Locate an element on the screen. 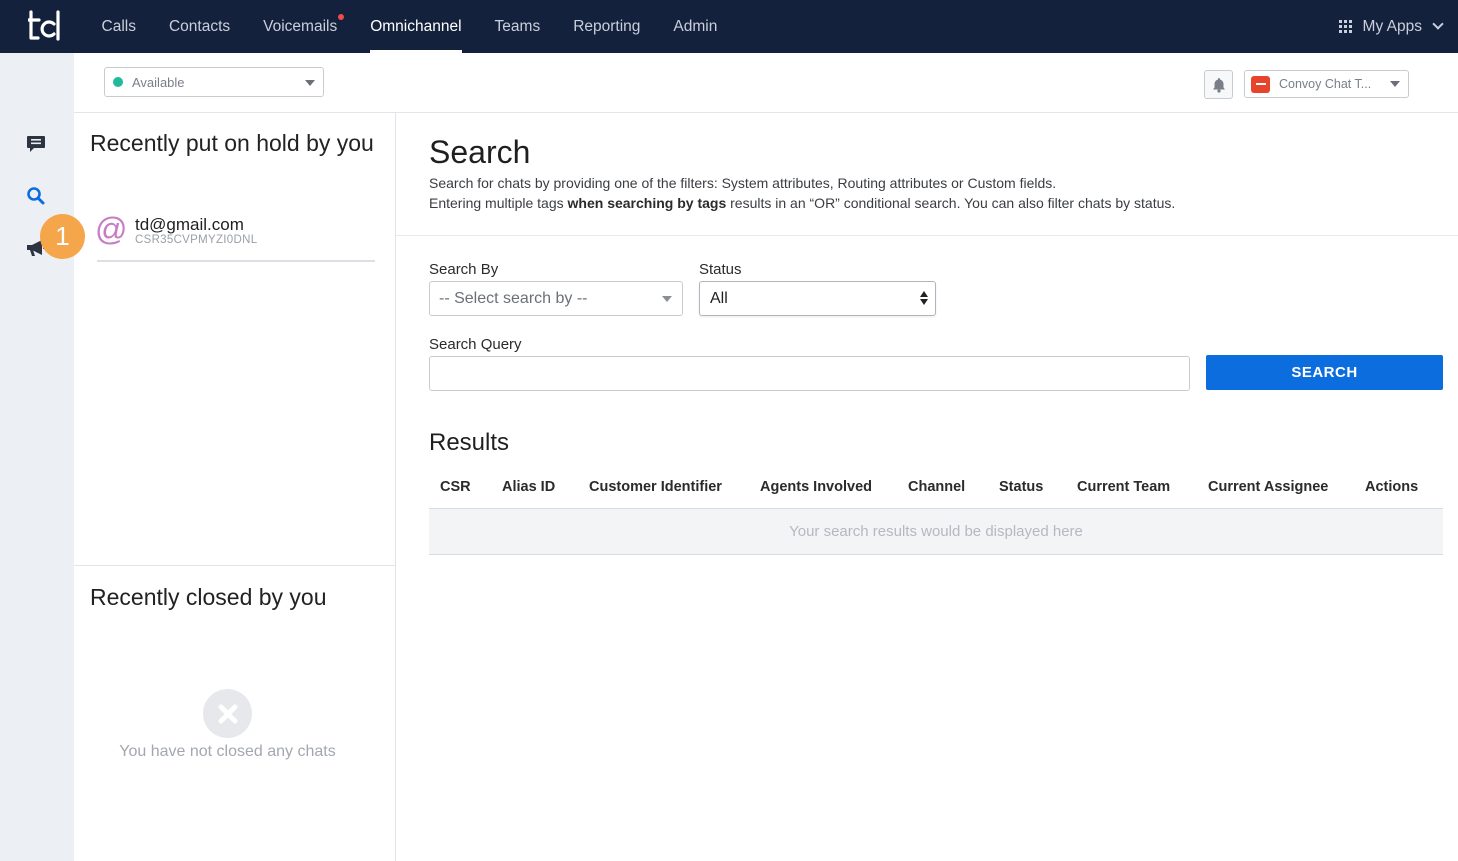 The width and height of the screenshot is (1458, 861). nav-label: Calls is located at coordinates (118, 26).